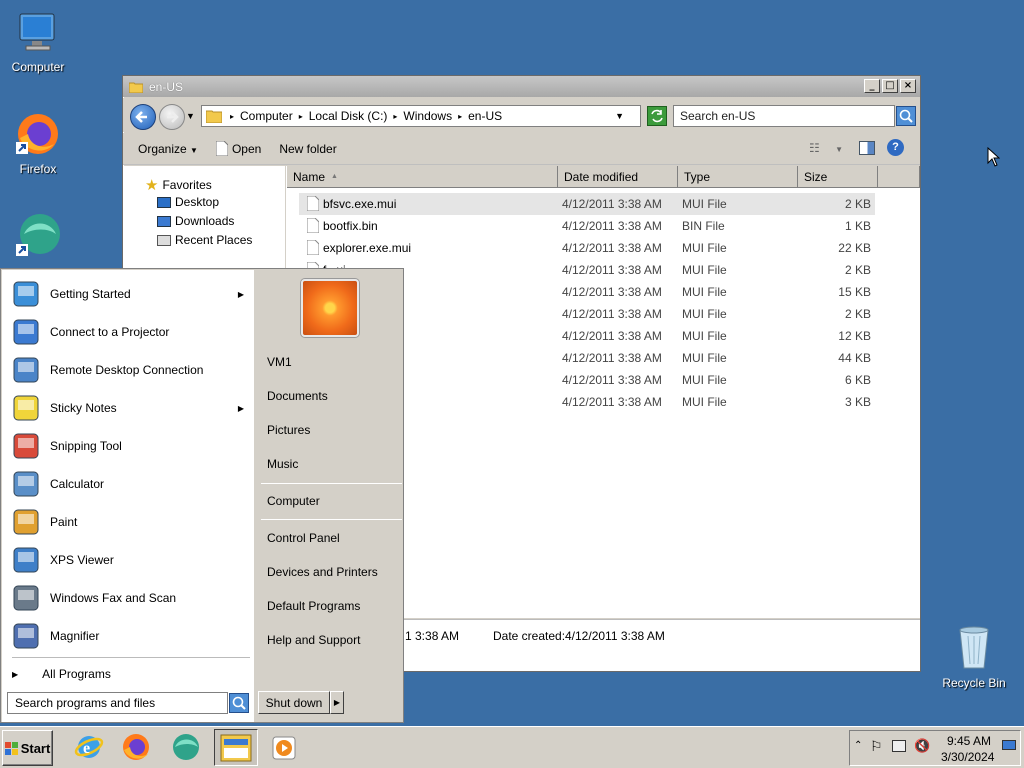  I want to click on user-picture, so click(330, 308).